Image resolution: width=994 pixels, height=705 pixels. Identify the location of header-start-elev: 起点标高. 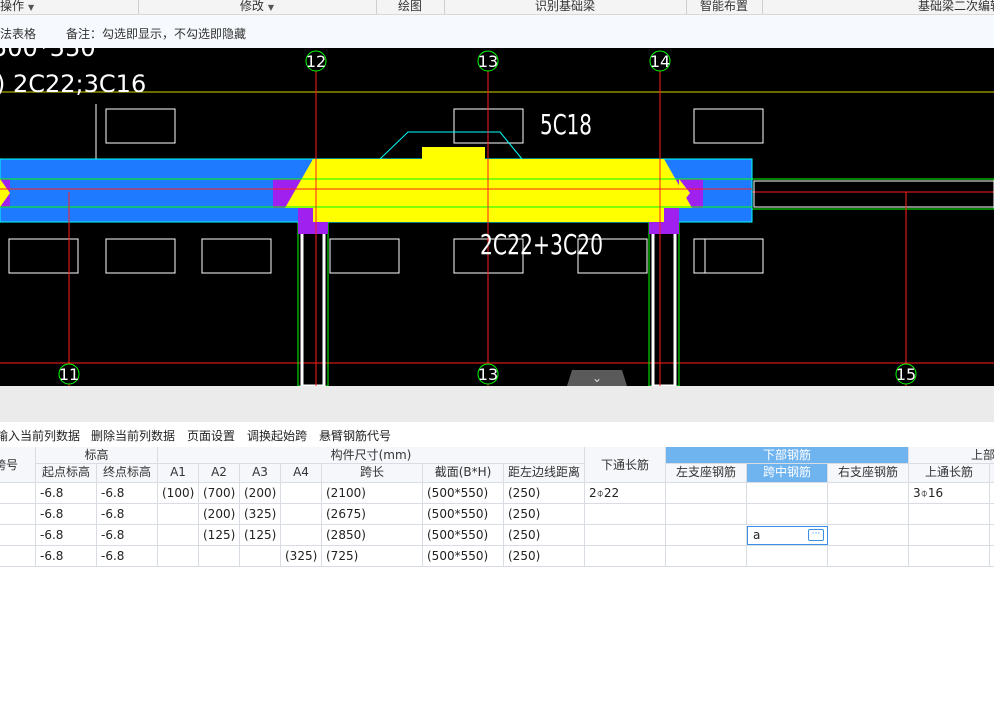
(66, 473).